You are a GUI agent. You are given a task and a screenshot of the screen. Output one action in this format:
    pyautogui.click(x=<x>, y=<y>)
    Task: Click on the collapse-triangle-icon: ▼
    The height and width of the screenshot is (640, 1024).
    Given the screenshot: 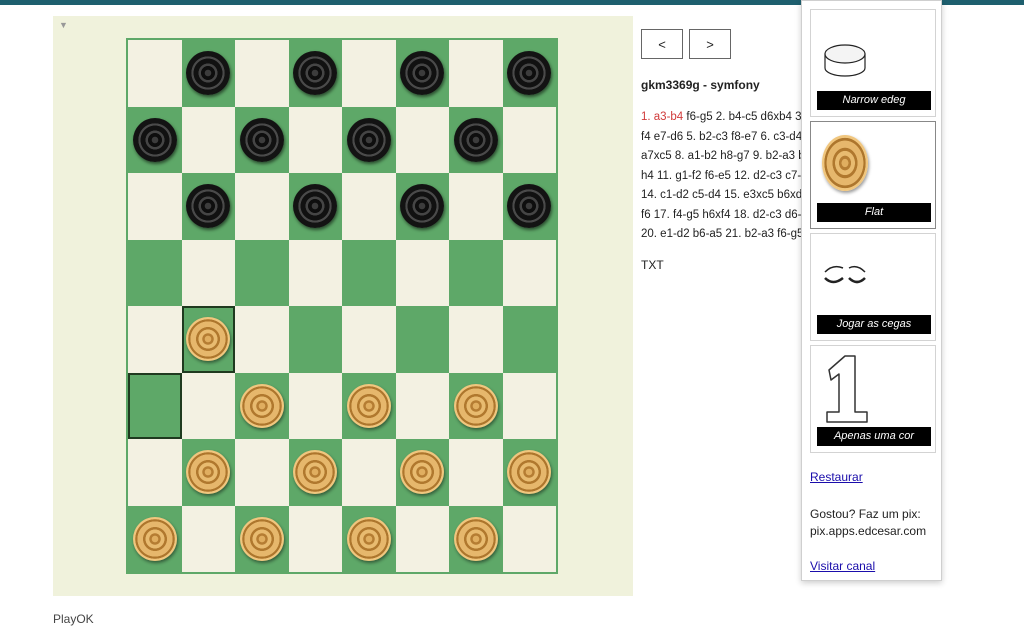 What is the action you would take?
    pyautogui.click(x=63, y=25)
    